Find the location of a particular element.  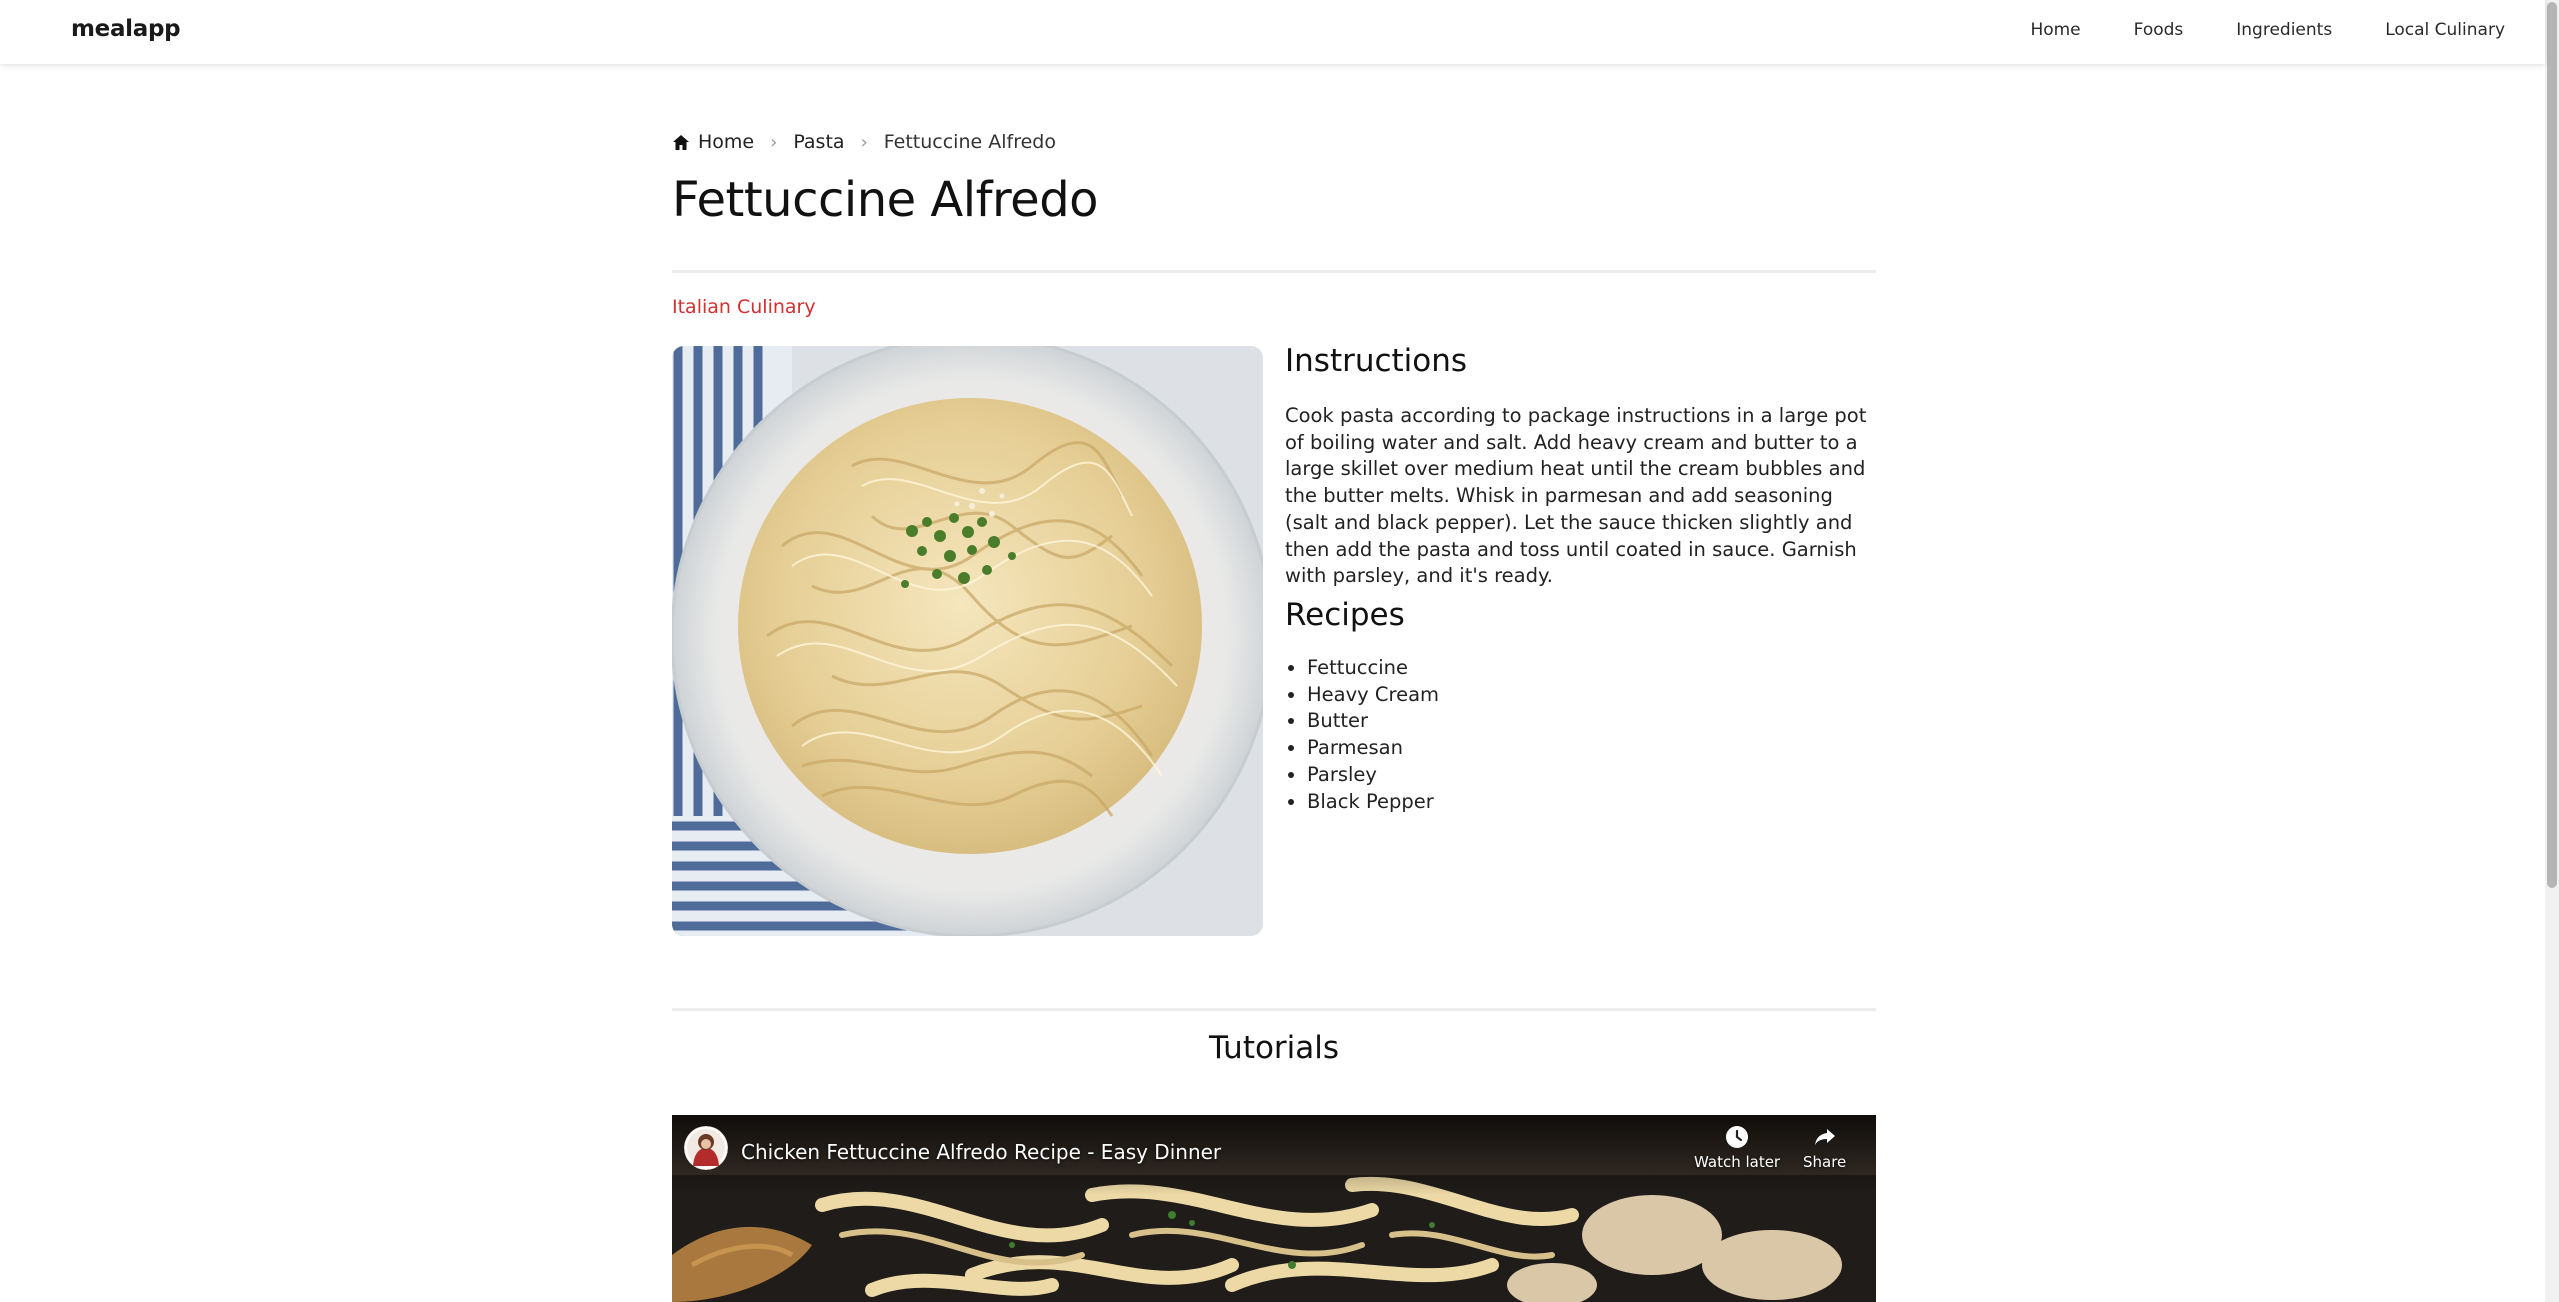

list-item: Fettuccine is located at coordinates (1373, 668).